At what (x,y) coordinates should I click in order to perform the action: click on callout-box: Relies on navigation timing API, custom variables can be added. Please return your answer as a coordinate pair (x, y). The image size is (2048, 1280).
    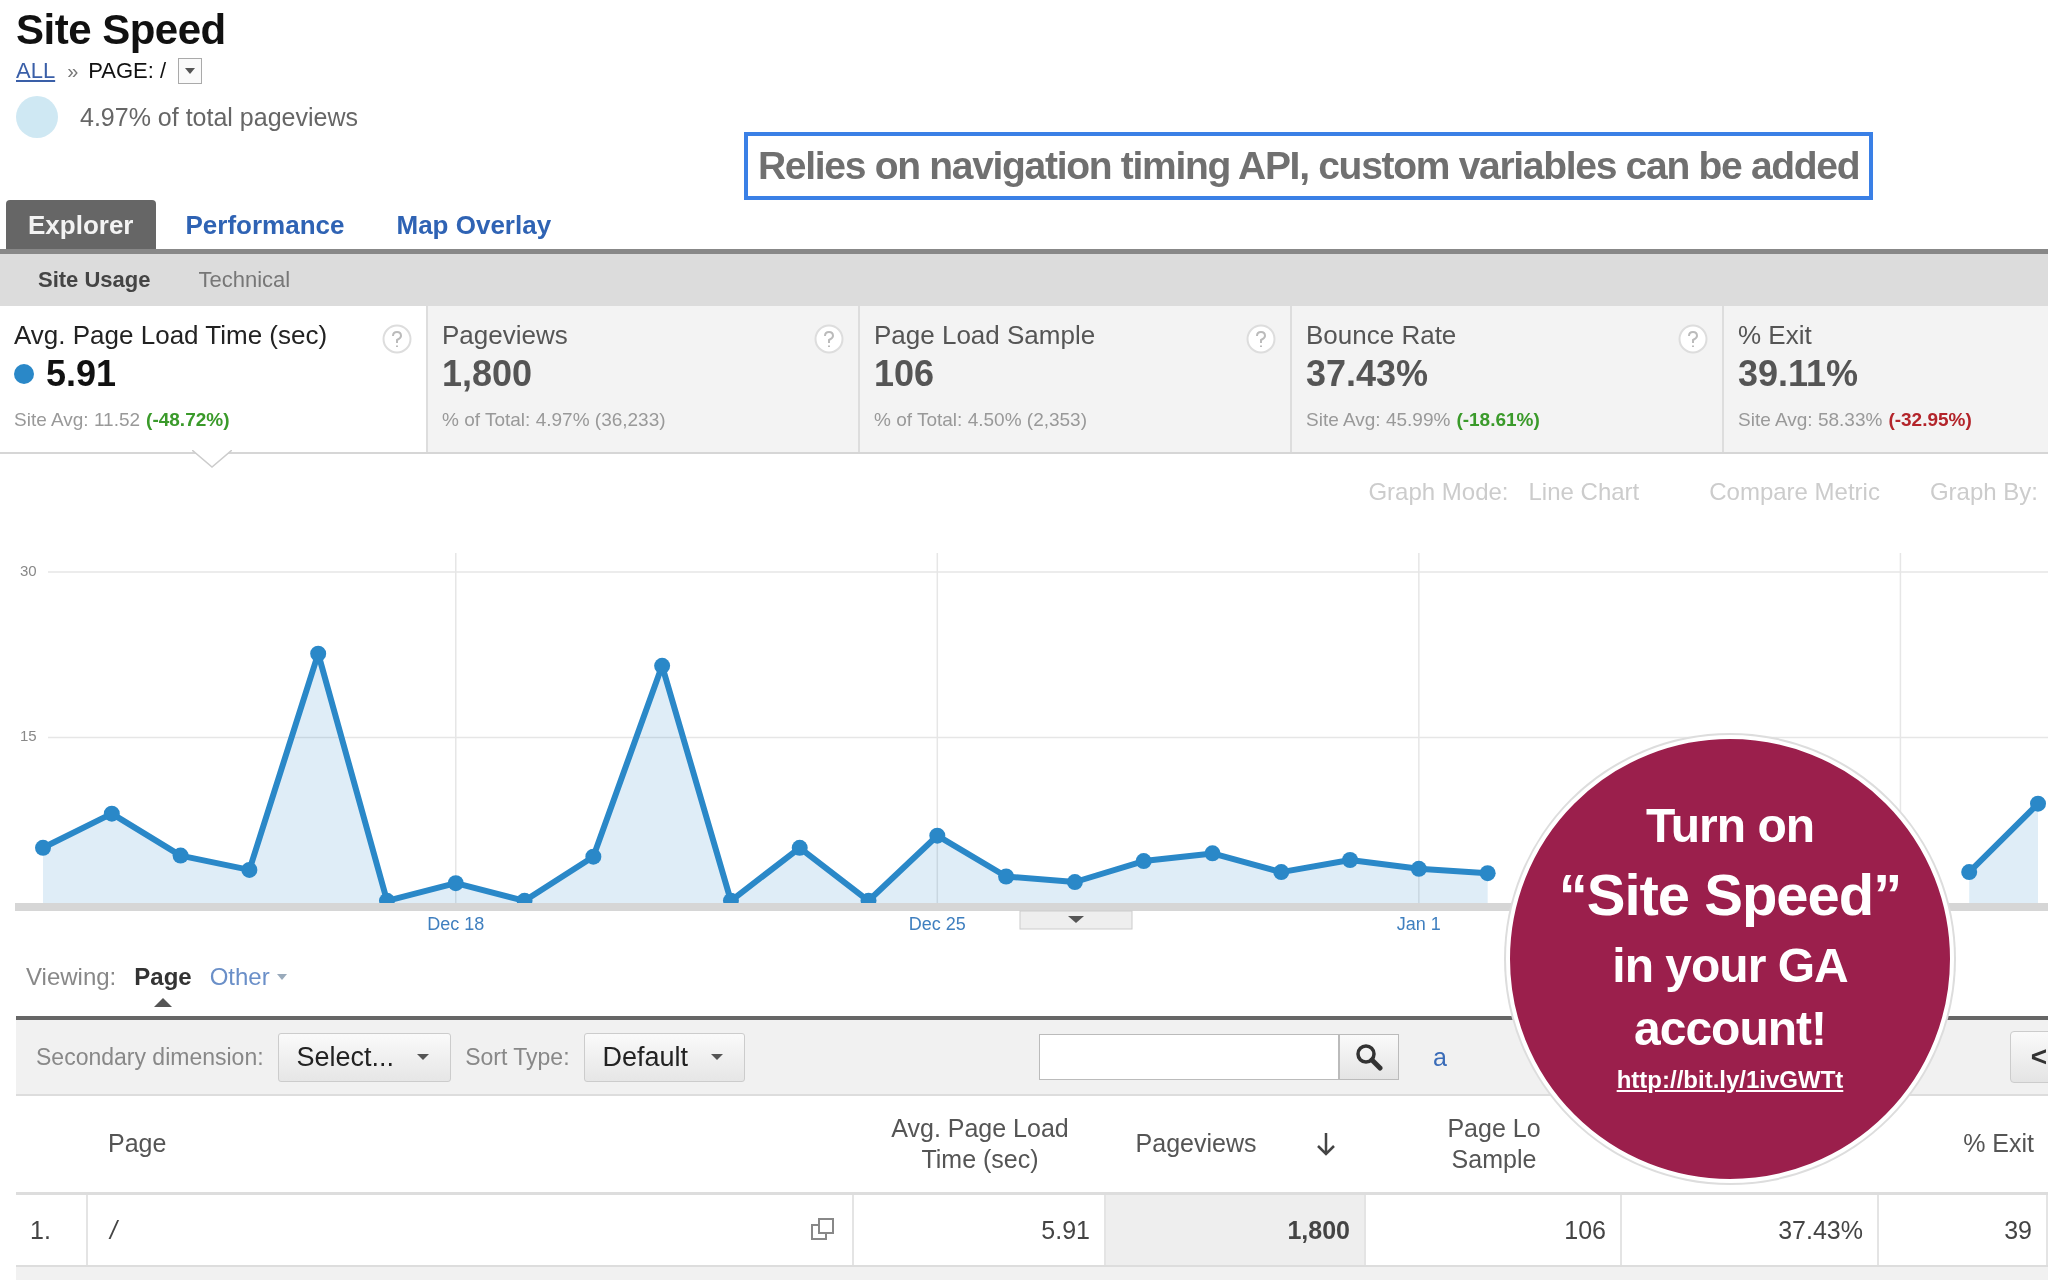
    Looking at the image, I should click on (1309, 166).